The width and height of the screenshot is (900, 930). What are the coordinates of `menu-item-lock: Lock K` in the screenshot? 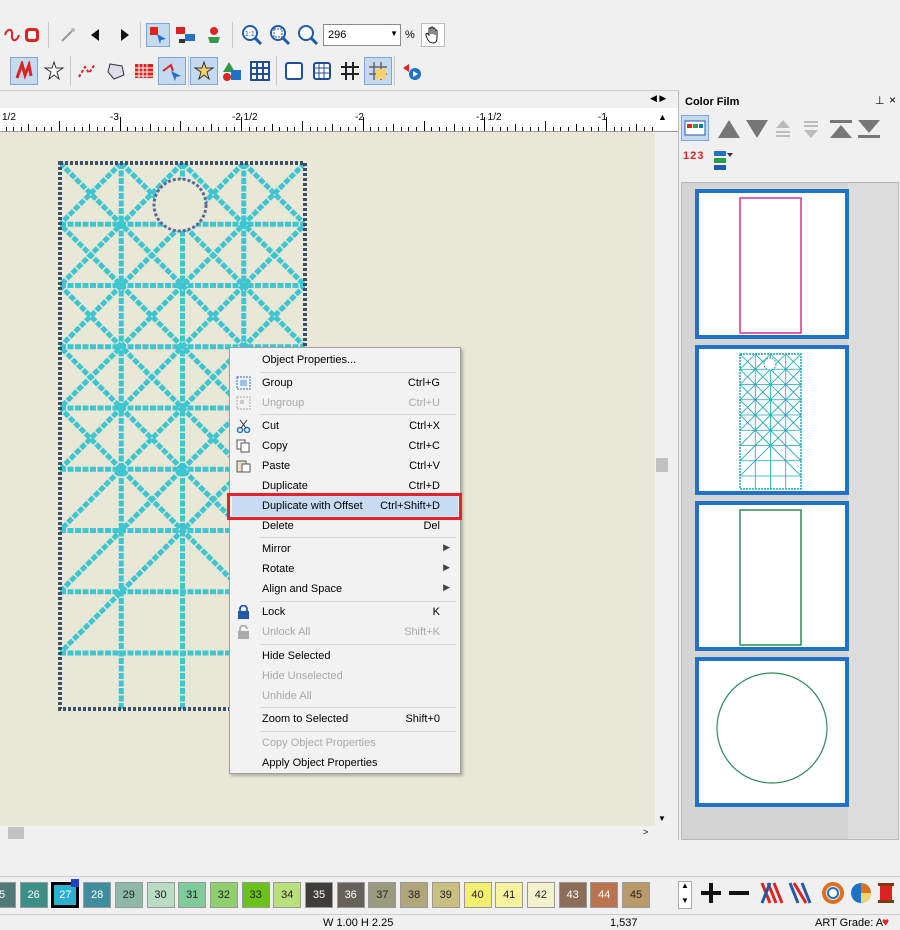 It's located at (345, 612).